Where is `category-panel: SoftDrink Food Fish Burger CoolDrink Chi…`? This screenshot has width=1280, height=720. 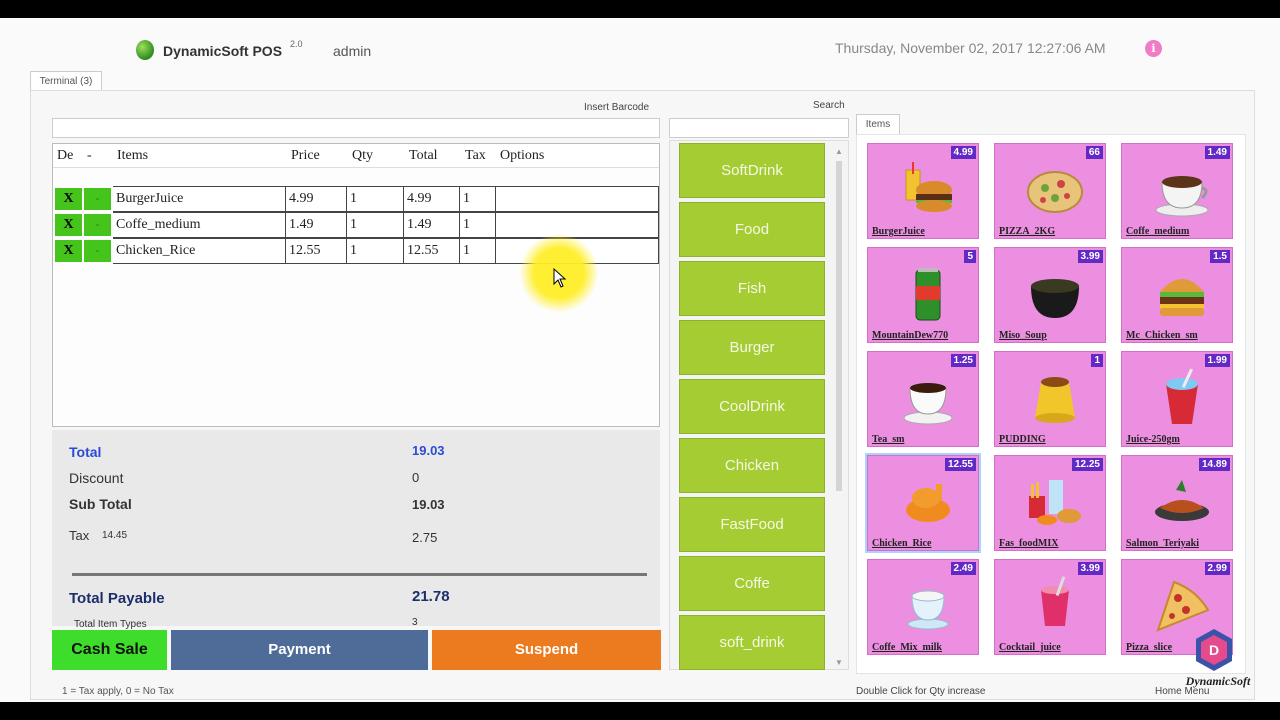
category-panel: SoftDrink Food Fish Burger CoolDrink Chi… is located at coordinates (759, 405).